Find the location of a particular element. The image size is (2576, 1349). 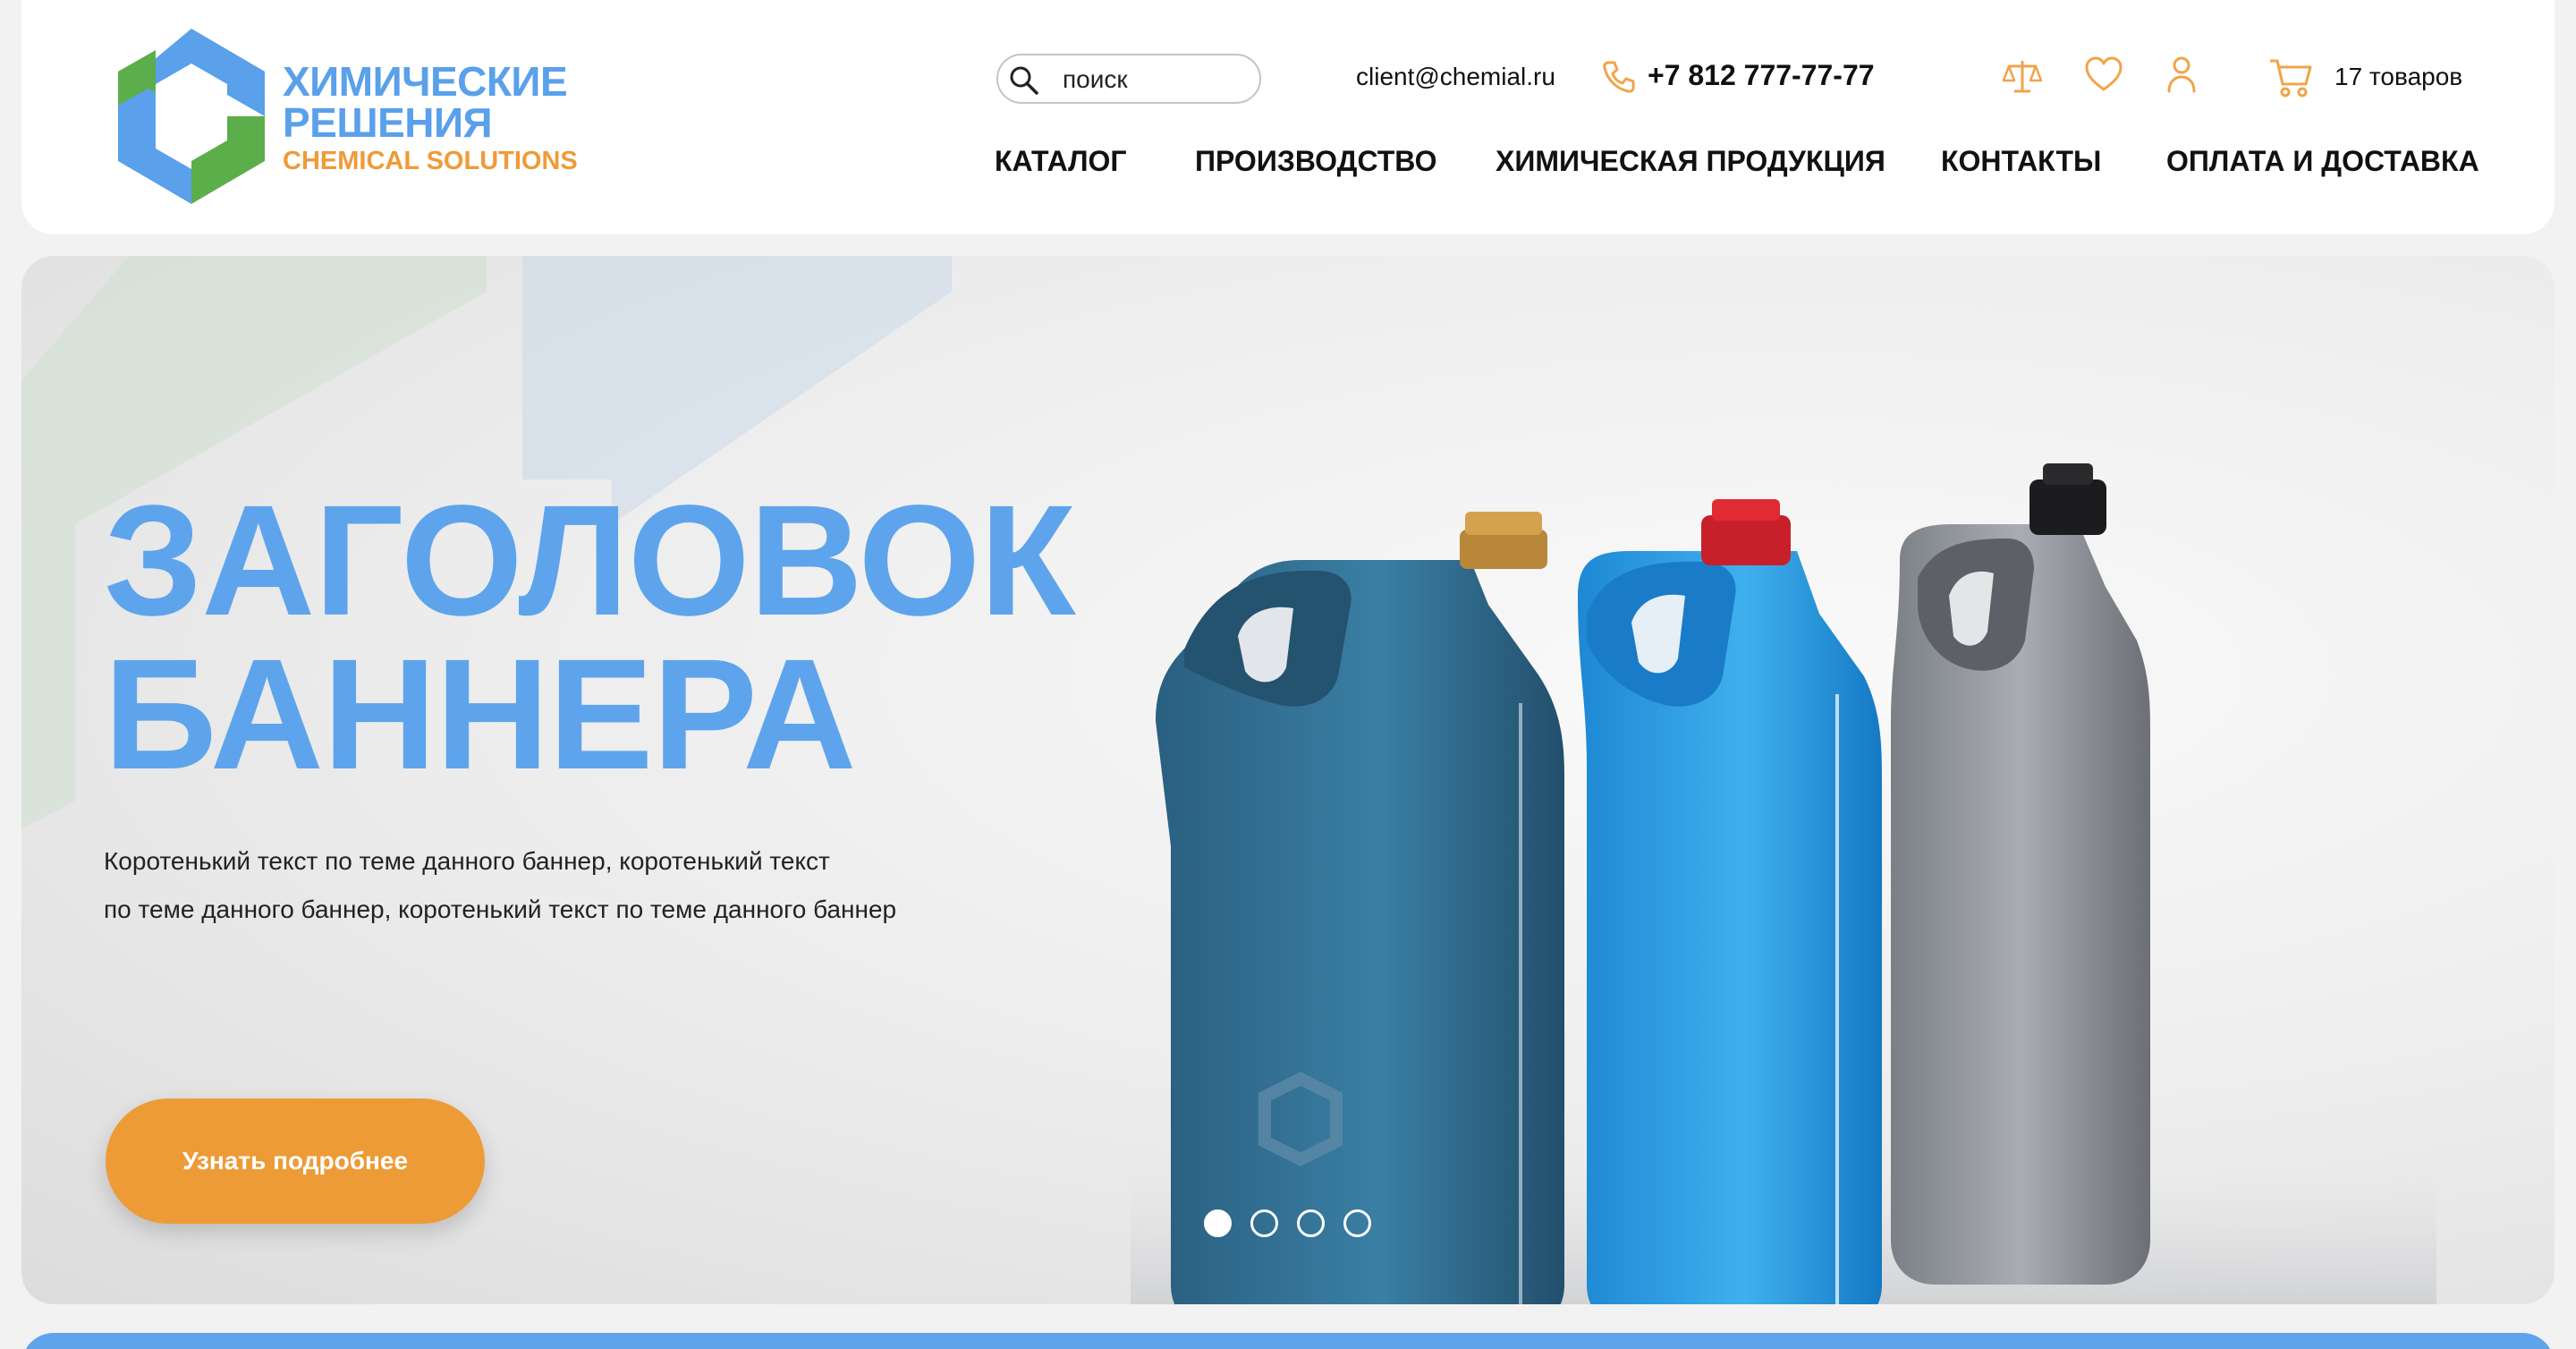

nav-catalog: КАТАЛОГ is located at coordinates (1061, 161).